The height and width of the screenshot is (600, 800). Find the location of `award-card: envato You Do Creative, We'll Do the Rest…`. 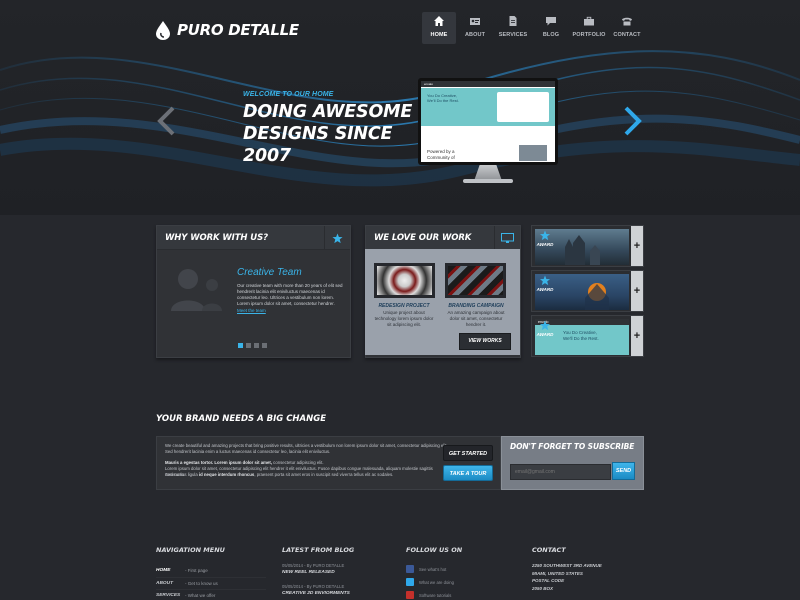

award-card: envato You Do Creative, We'll Do the Rest… is located at coordinates (587, 336).